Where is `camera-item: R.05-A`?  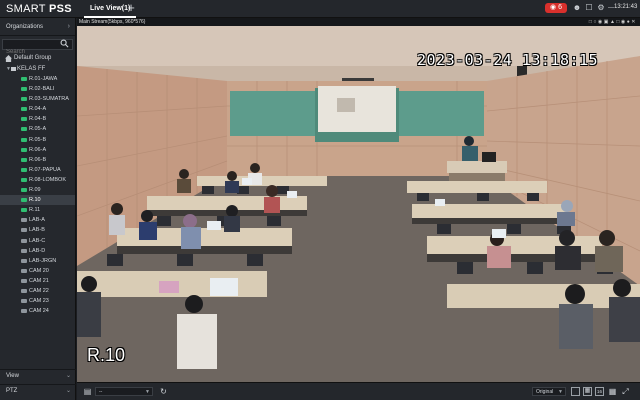
camera-item: R.05-A is located at coordinates (37, 129).